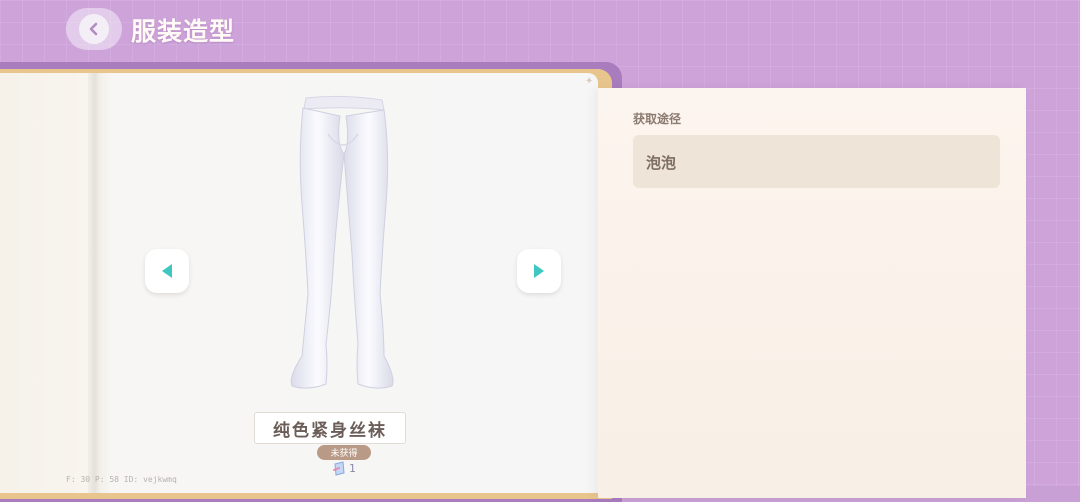  Describe the element at coordinates (183, 31) in the screenshot. I see `page-title: 服装造型` at that location.